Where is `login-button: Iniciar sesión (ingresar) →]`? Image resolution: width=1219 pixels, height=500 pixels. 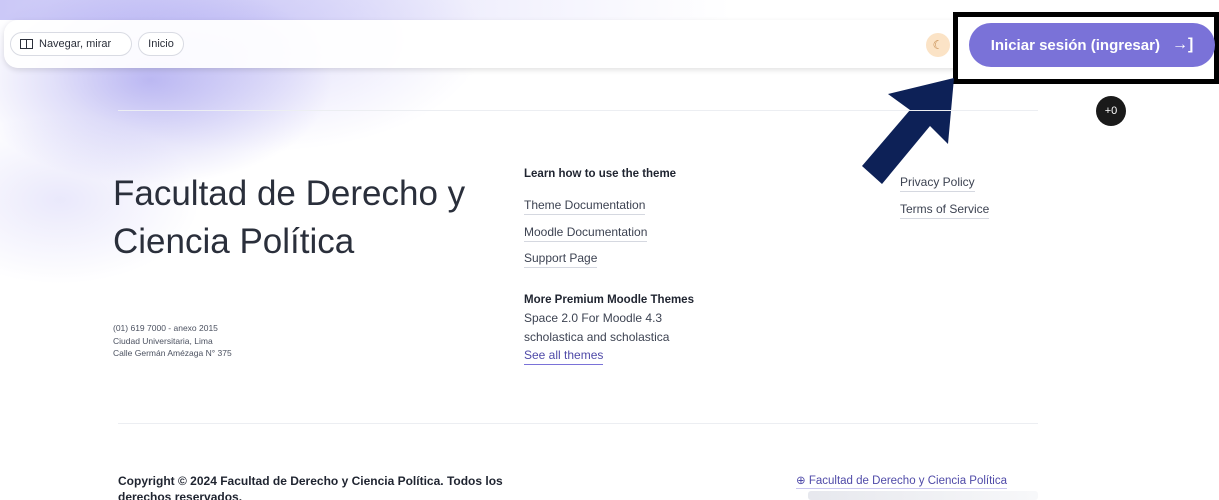 login-button: Iniciar sesión (ingresar) →] is located at coordinates (1092, 45).